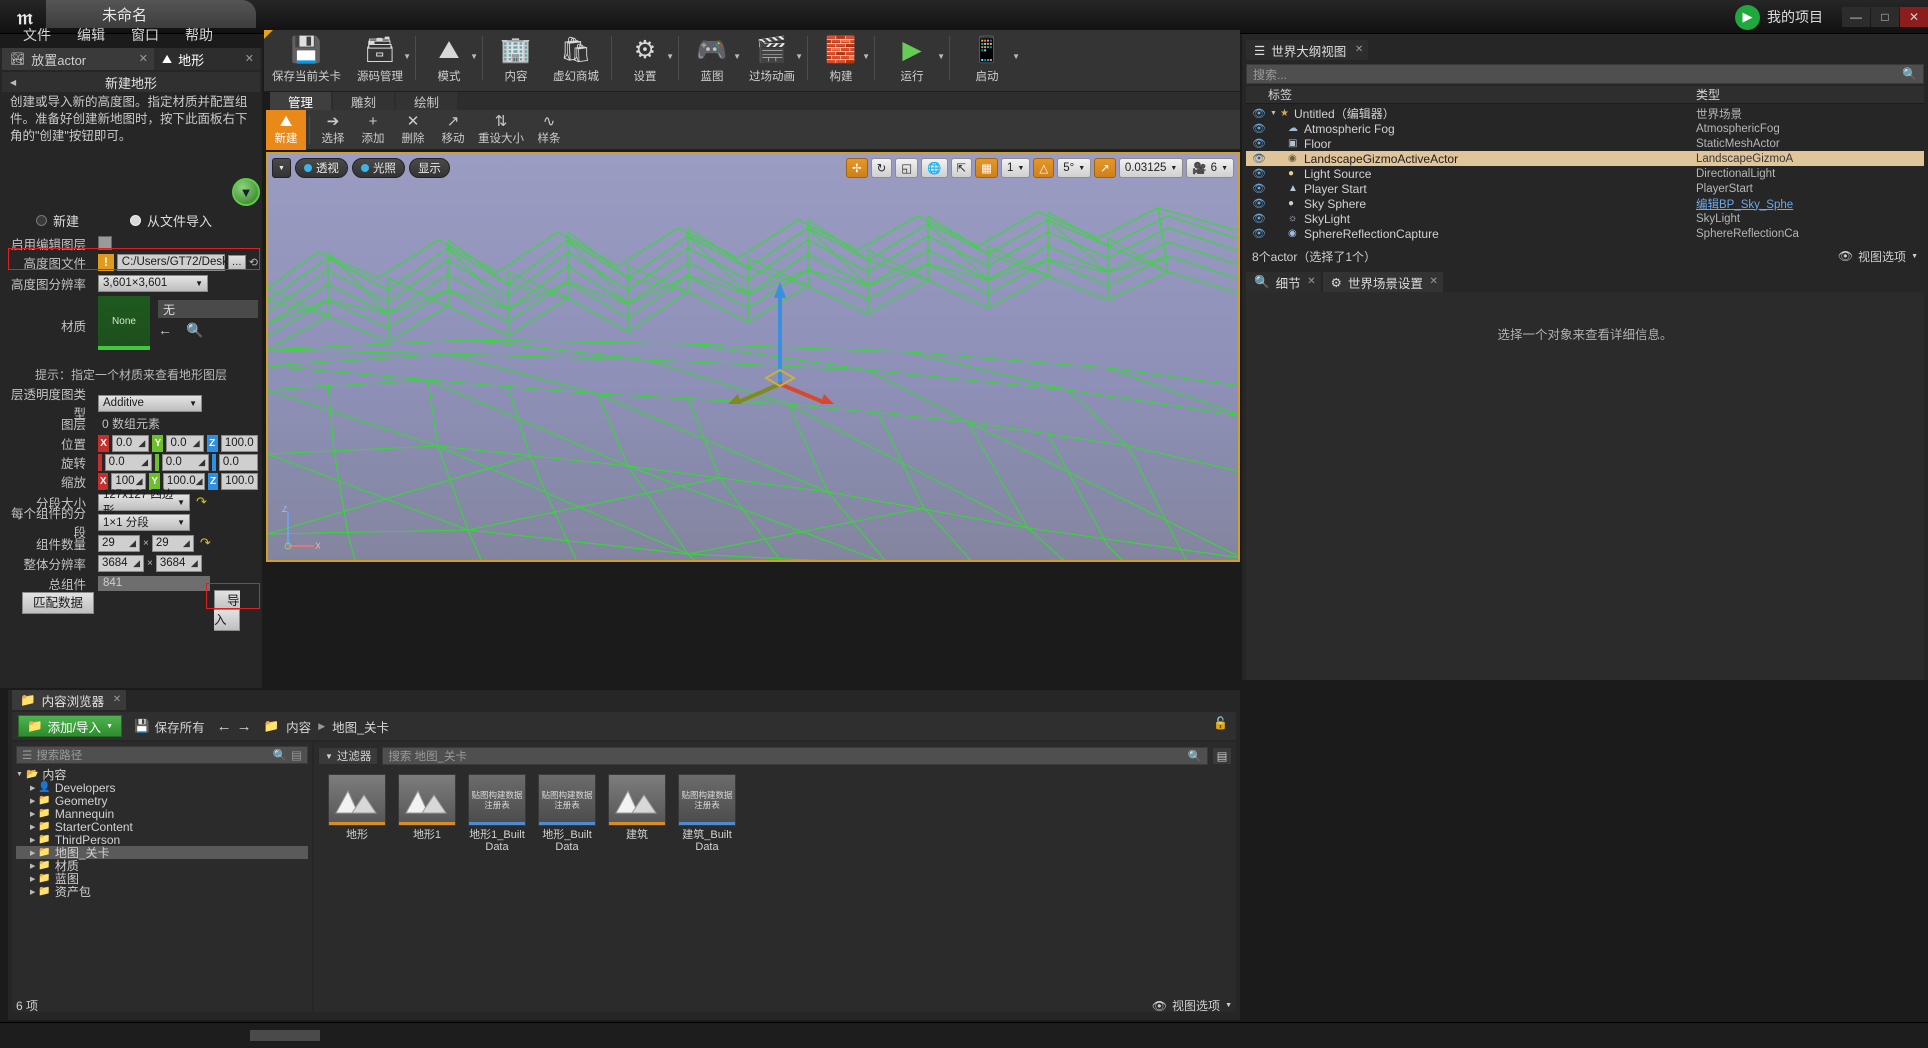 The width and height of the screenshot is (1928, 1048). What do you see at coordinates (239, 443) in the screenshot?
I see `location-z-input: 100.0` at bounding box center [239, 443].